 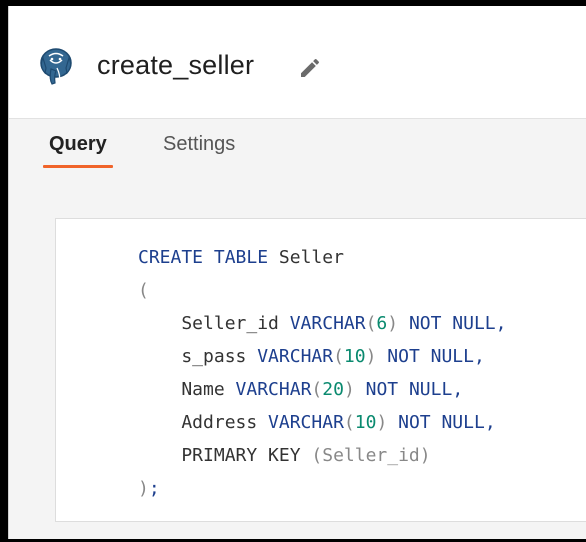 What do you see at coordinates (199, 149) in the screenshot?
I see `tab-settings: Settings` at bounding box center [199, 149].